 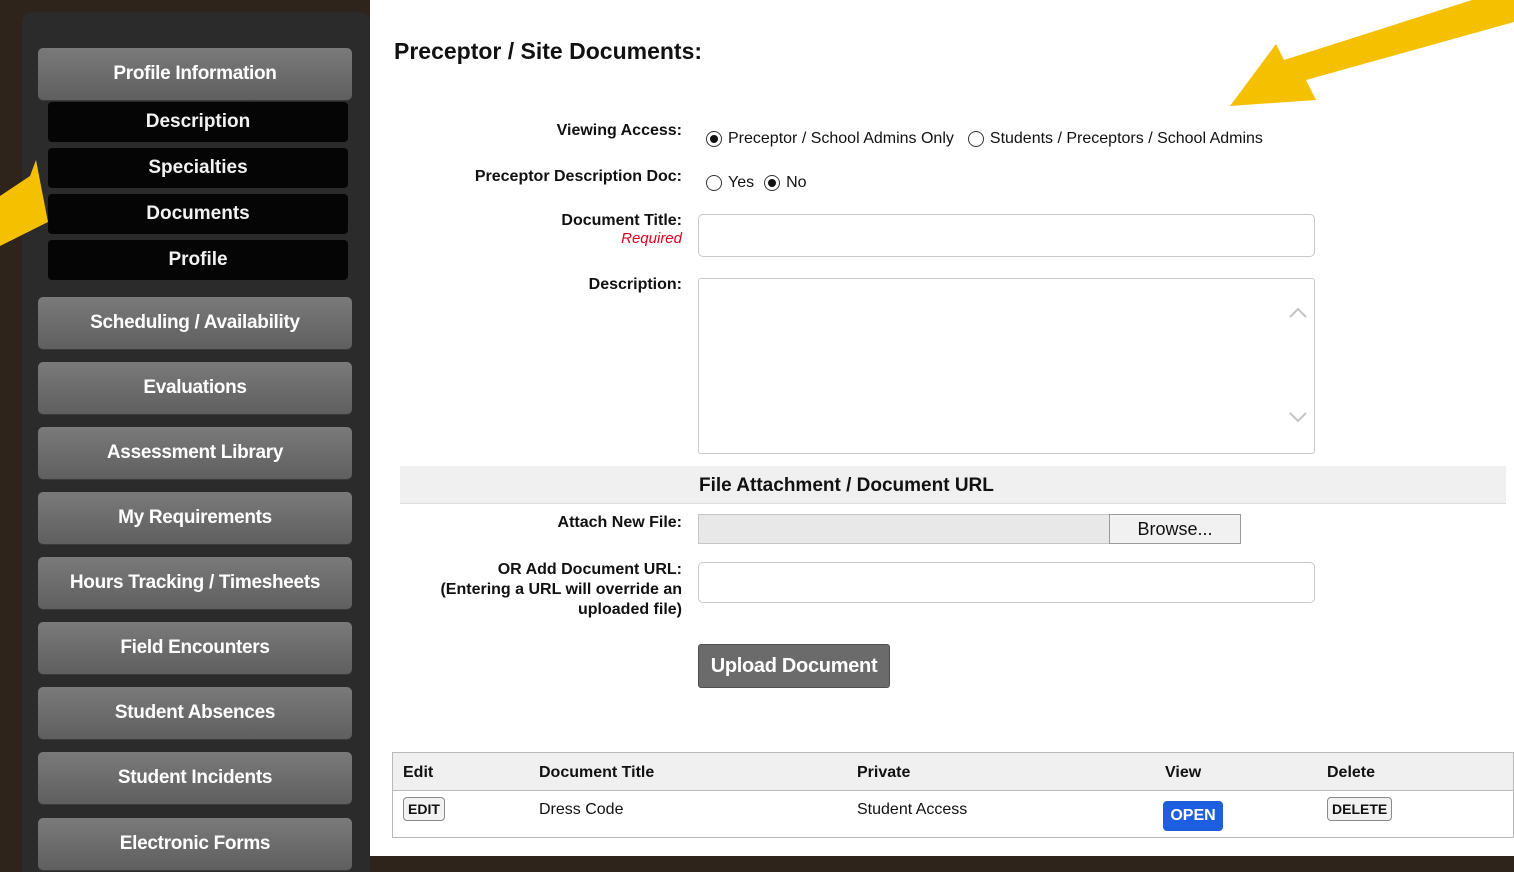 What do you see at coordinates (537, 229) in the screenshot?
I see `document-title-label: Document Title: Required` at bounding box center [537, 229].